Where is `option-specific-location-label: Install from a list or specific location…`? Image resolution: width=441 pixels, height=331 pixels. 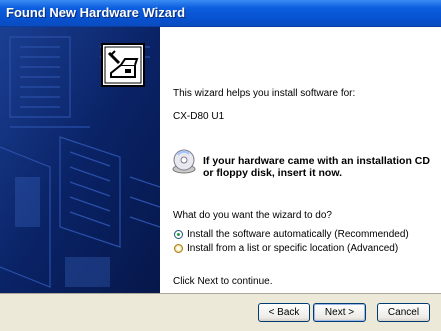 option-specific-location-label: Install from a list or specific location… is located at coordinates (292, 248).